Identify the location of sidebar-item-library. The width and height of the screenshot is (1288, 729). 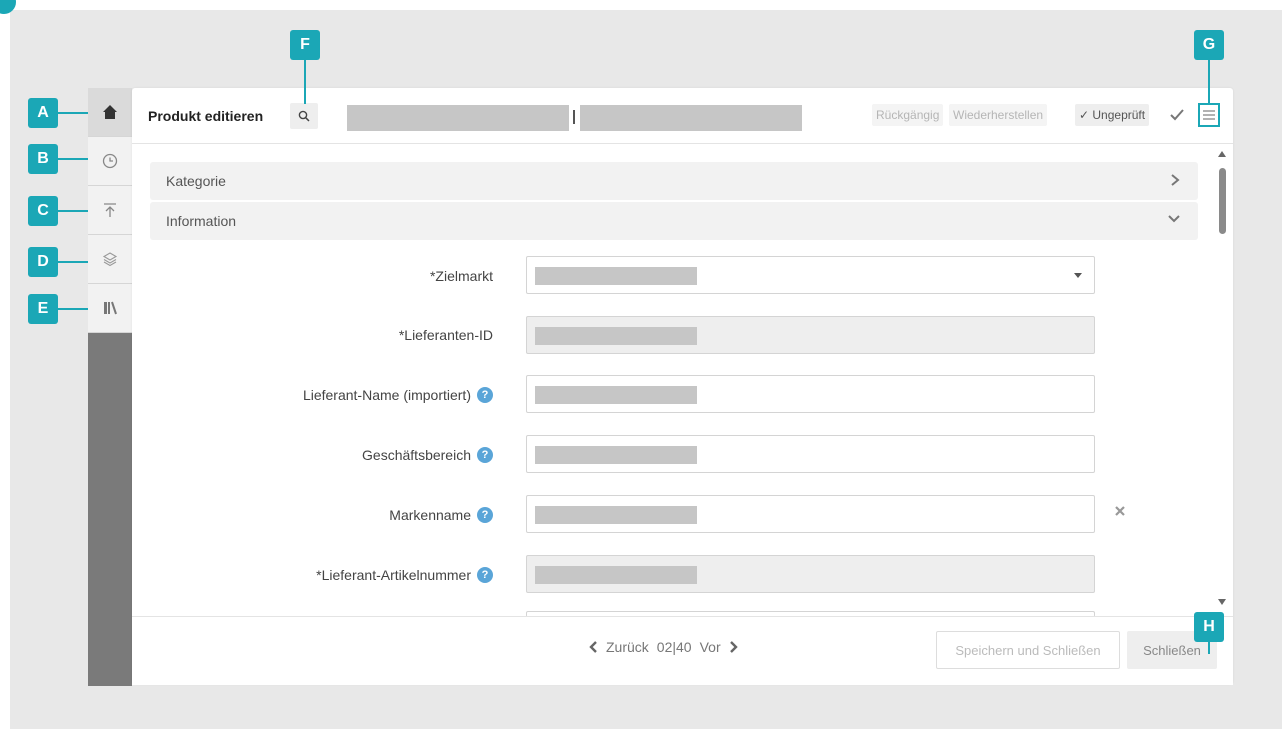
(110, 308).